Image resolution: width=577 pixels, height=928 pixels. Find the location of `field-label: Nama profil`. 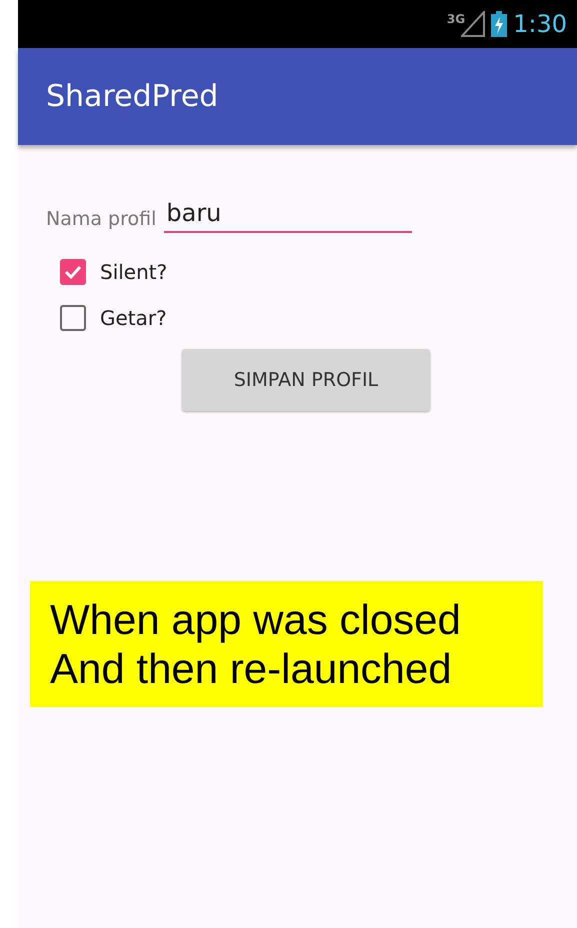

field-label: Nama profil is located at coordinates (101, 219).